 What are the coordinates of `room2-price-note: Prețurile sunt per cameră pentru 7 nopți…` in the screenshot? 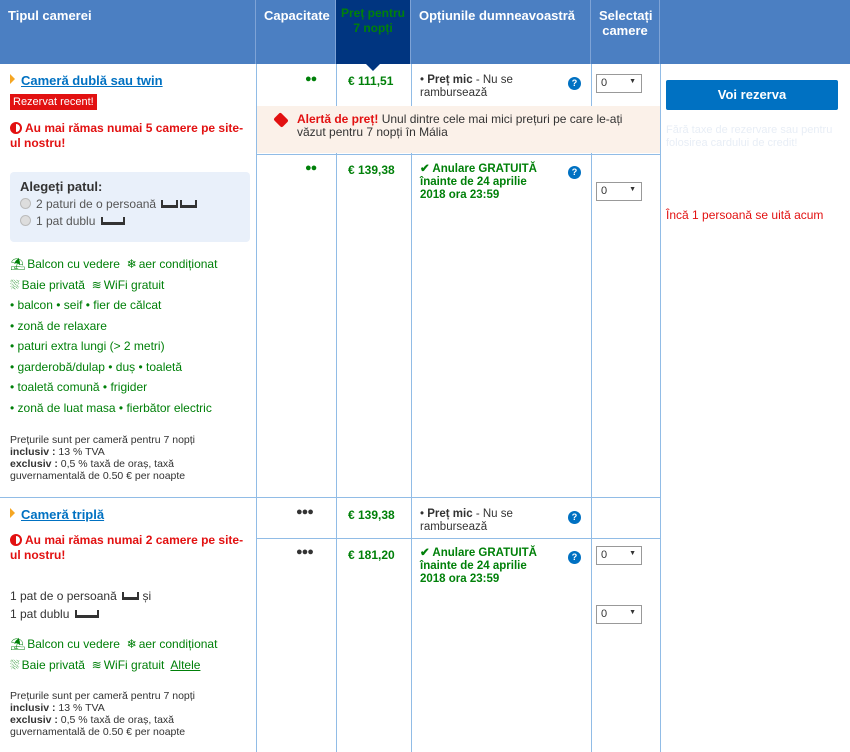 It's located at (103, 714).